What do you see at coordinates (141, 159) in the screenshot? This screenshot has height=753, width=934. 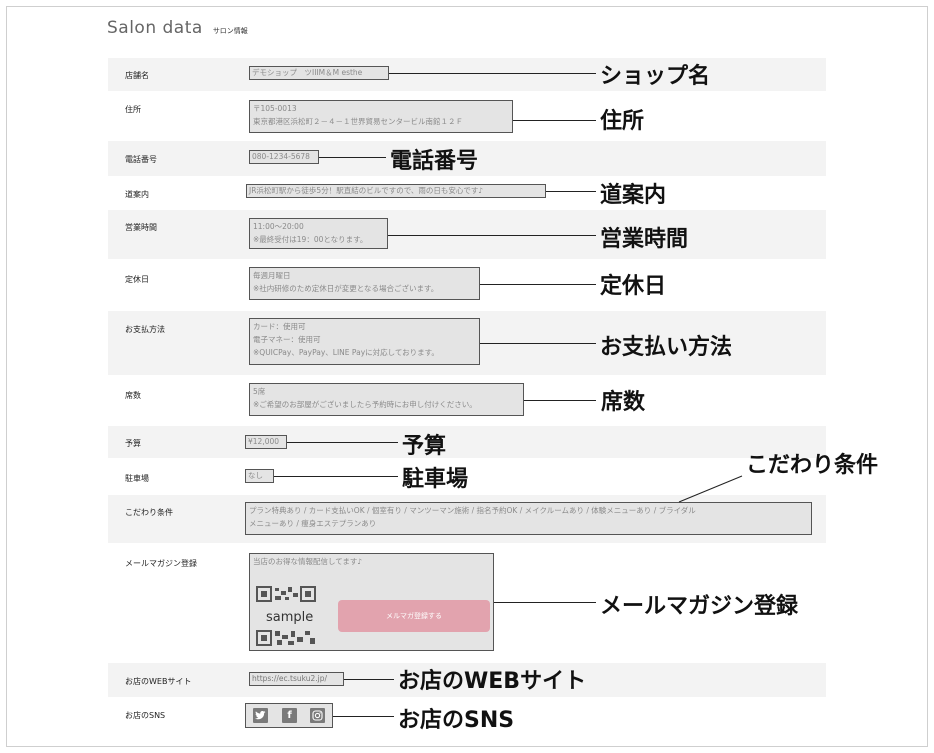 I see `row-label: 電話番号` at bounding box center [141, 159].